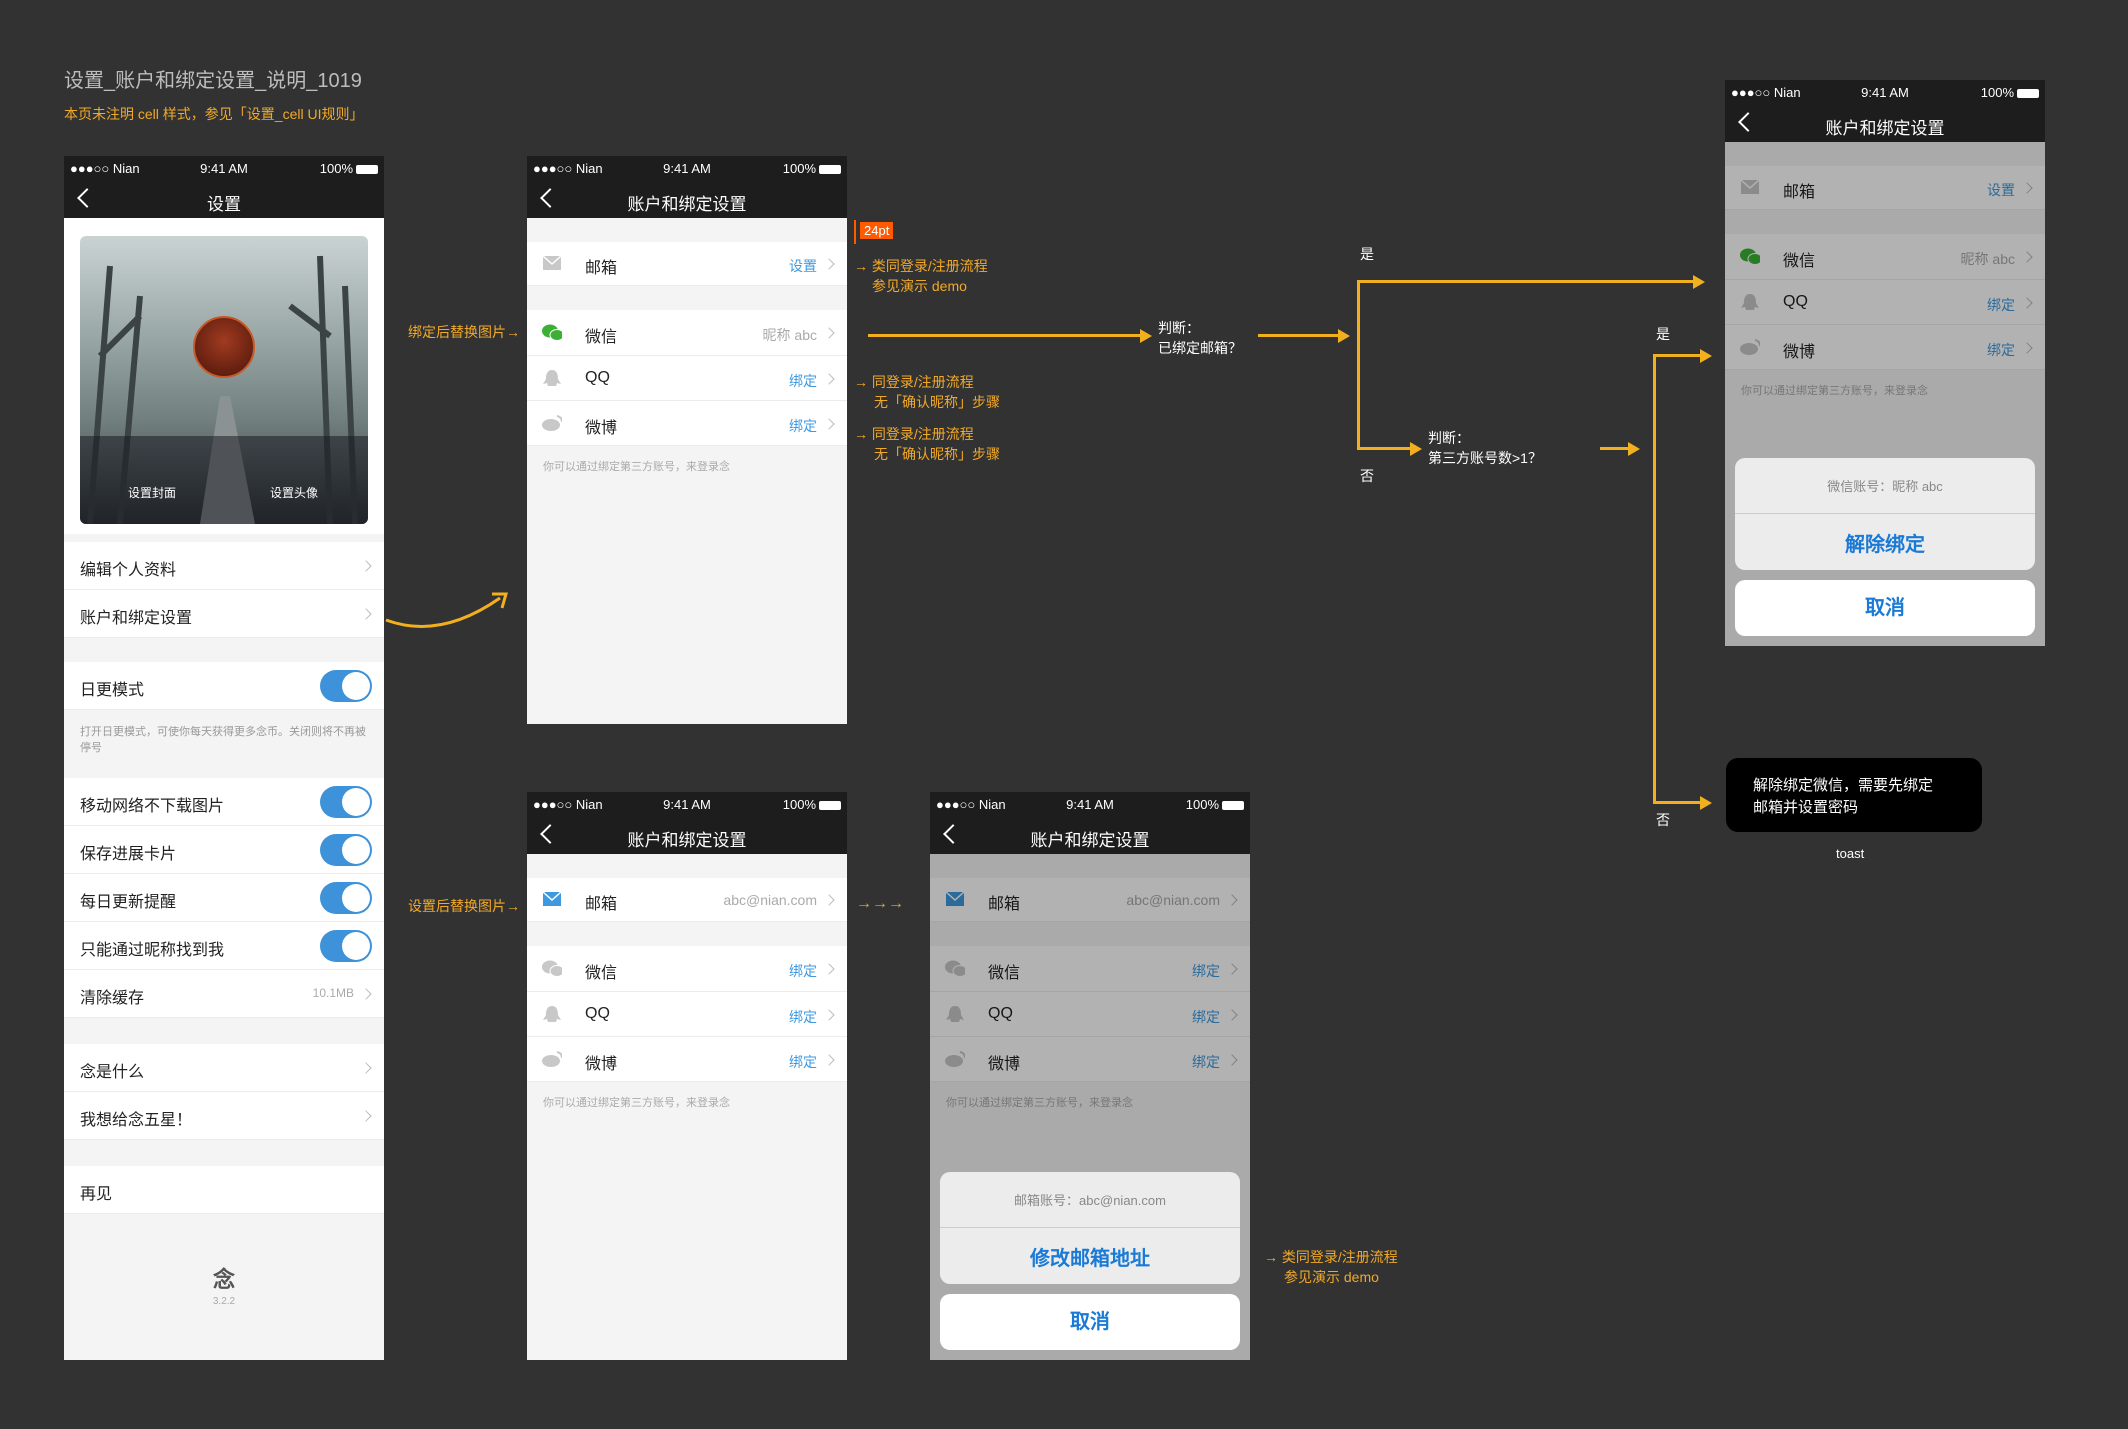 The width and height of the screenshot is (2128, 1429). I want to click on toast-line2: 邮箱并设置密码, so click(1806, 807).